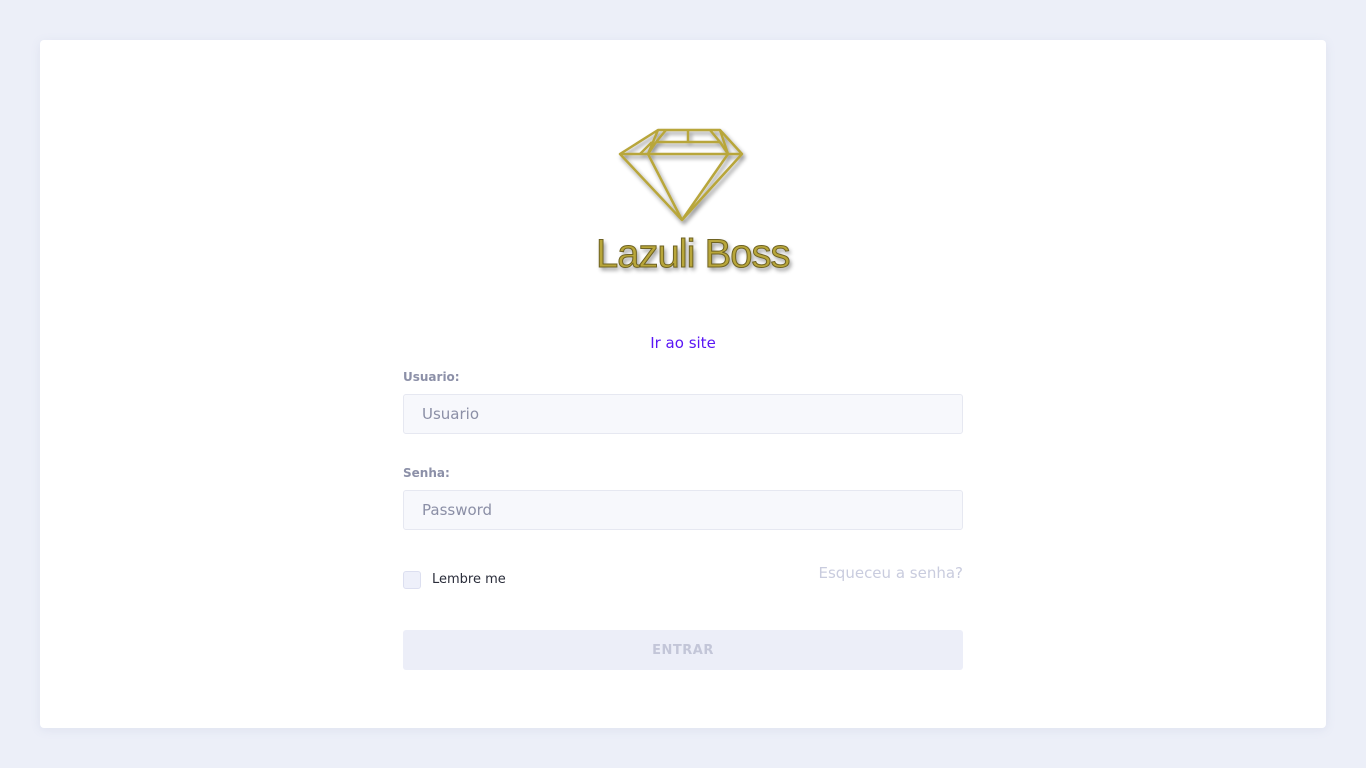 The width and height of the screenshot is (1366, 768). Describe the element at coordinates (683, 414) in the screenshot. I see `username-input` at that location.